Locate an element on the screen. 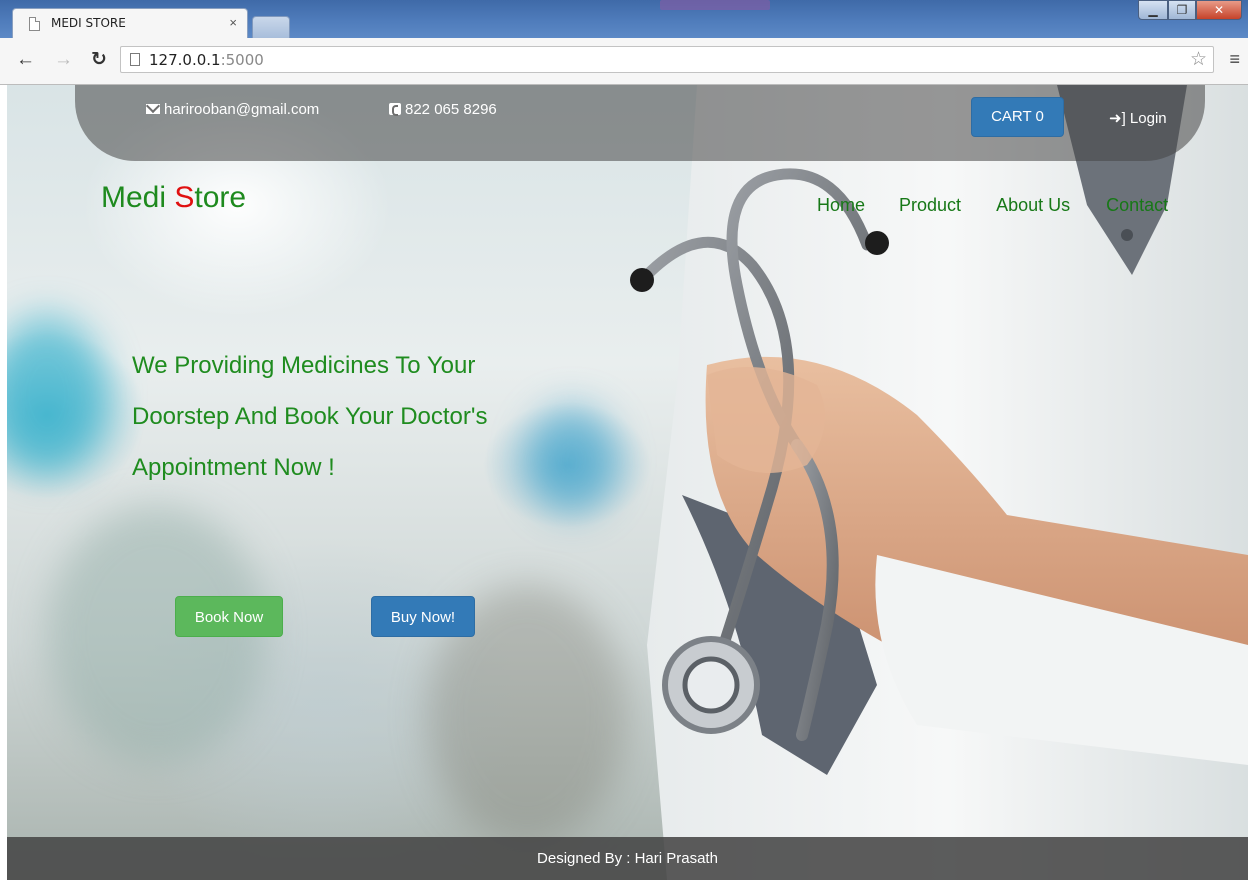  page-favicon-icon is located at coordinates (34, 24).